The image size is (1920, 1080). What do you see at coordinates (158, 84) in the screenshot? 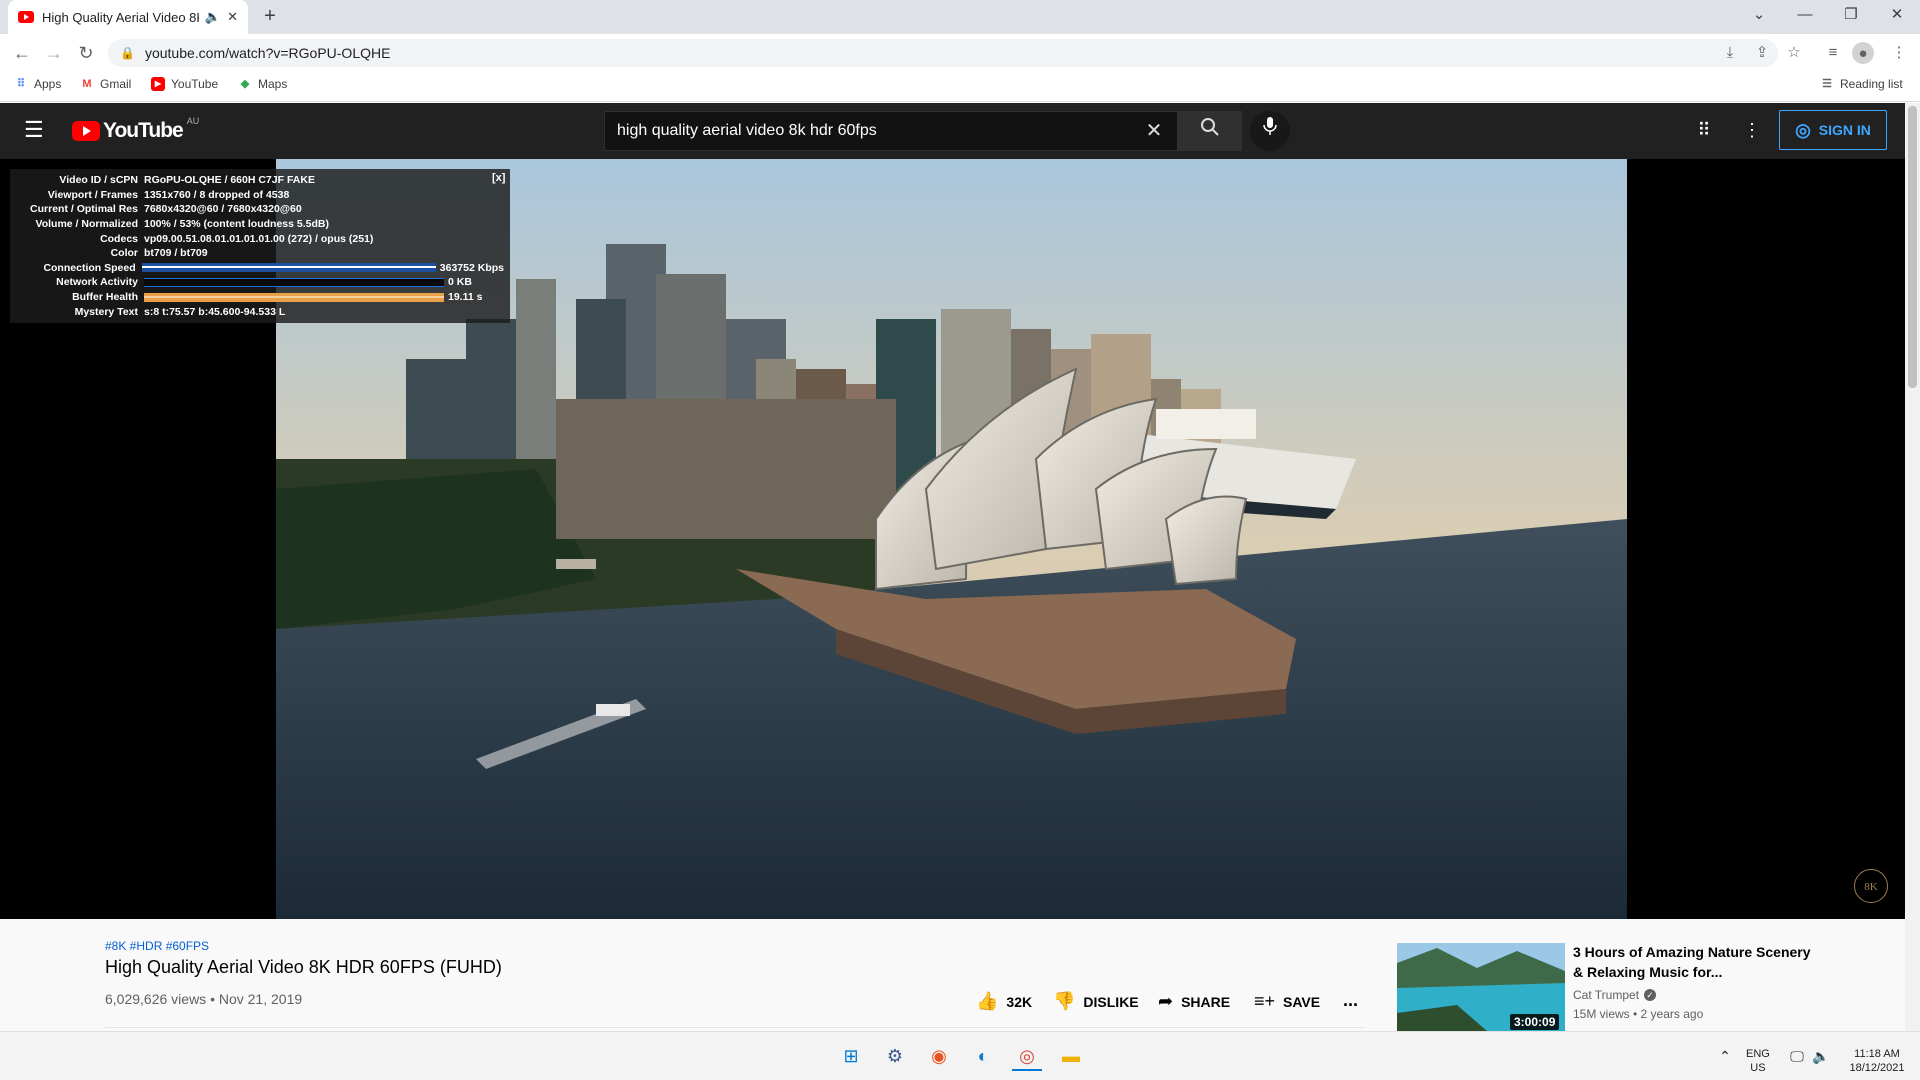
I see `youtube-icon: ▶` at bounding box center [158, 84].